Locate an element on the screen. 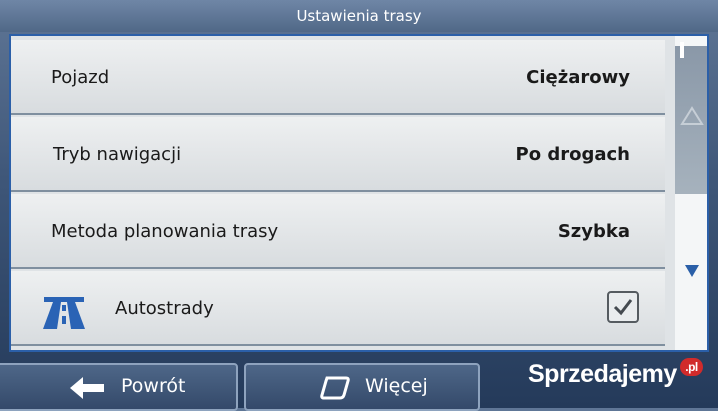 The width and height of the screenshot is (718, 411). triangle-down-icon is located at coordinates (692, 271).